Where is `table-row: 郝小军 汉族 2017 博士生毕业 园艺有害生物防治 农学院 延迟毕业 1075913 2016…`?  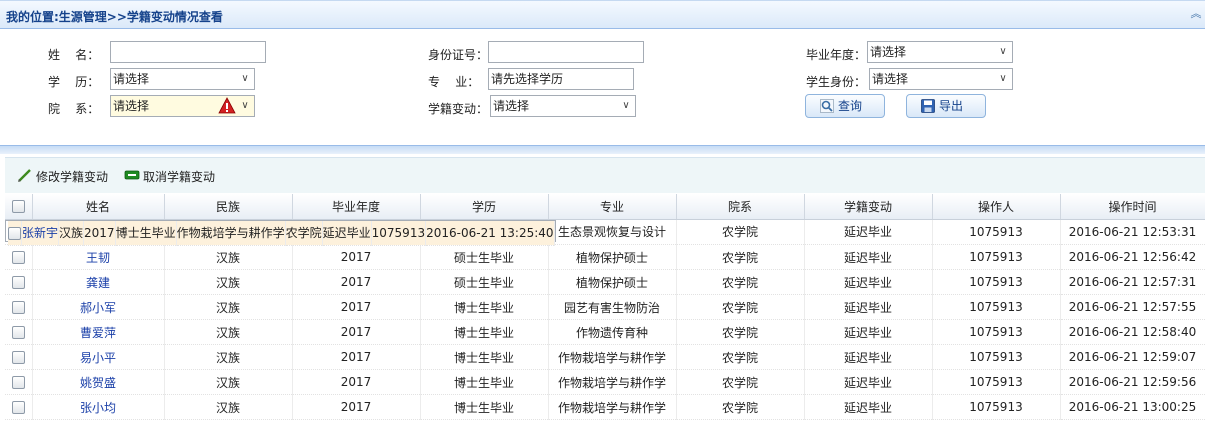 table-row: 郝小军 汉族 2017 博士生毕业 园艺有害生物防治 农学院 延迟毕业 1075913 2016… is located at coordinates (605, 307).